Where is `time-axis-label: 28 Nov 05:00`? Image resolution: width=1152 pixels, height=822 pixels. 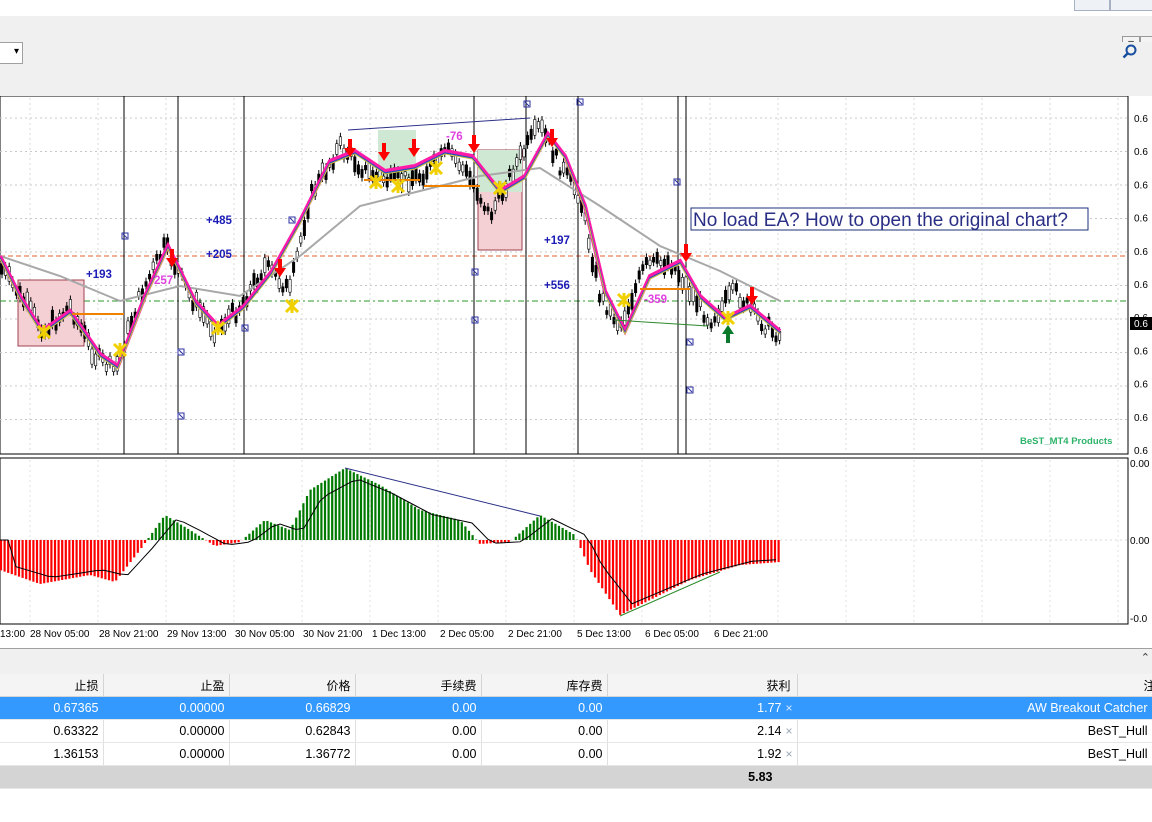
time-axis-label: 28 Nov 05:00 is located at coordinates (60, 634).